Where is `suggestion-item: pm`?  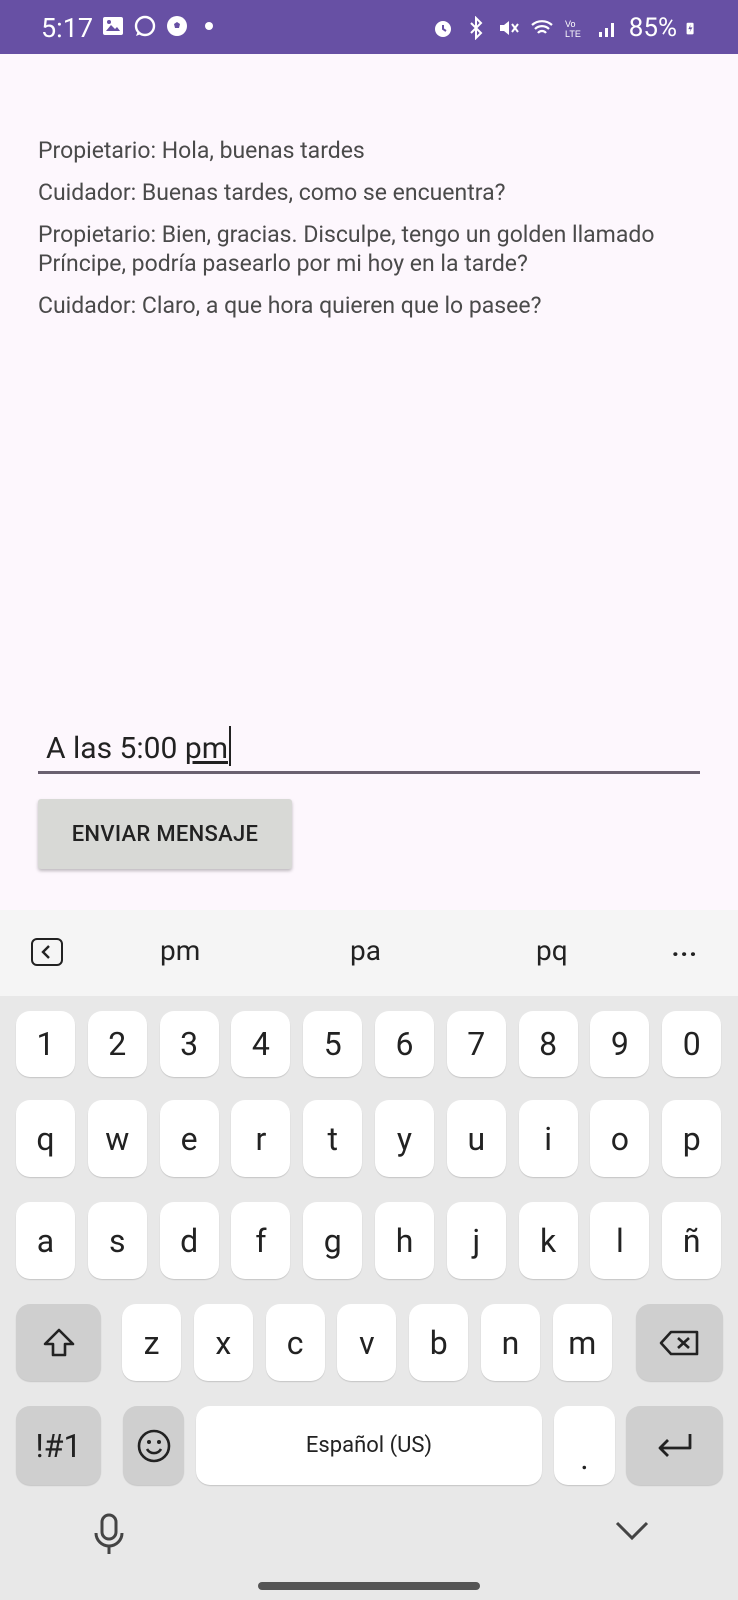
suggestion-item: pm is located at coordinates (180, 950).